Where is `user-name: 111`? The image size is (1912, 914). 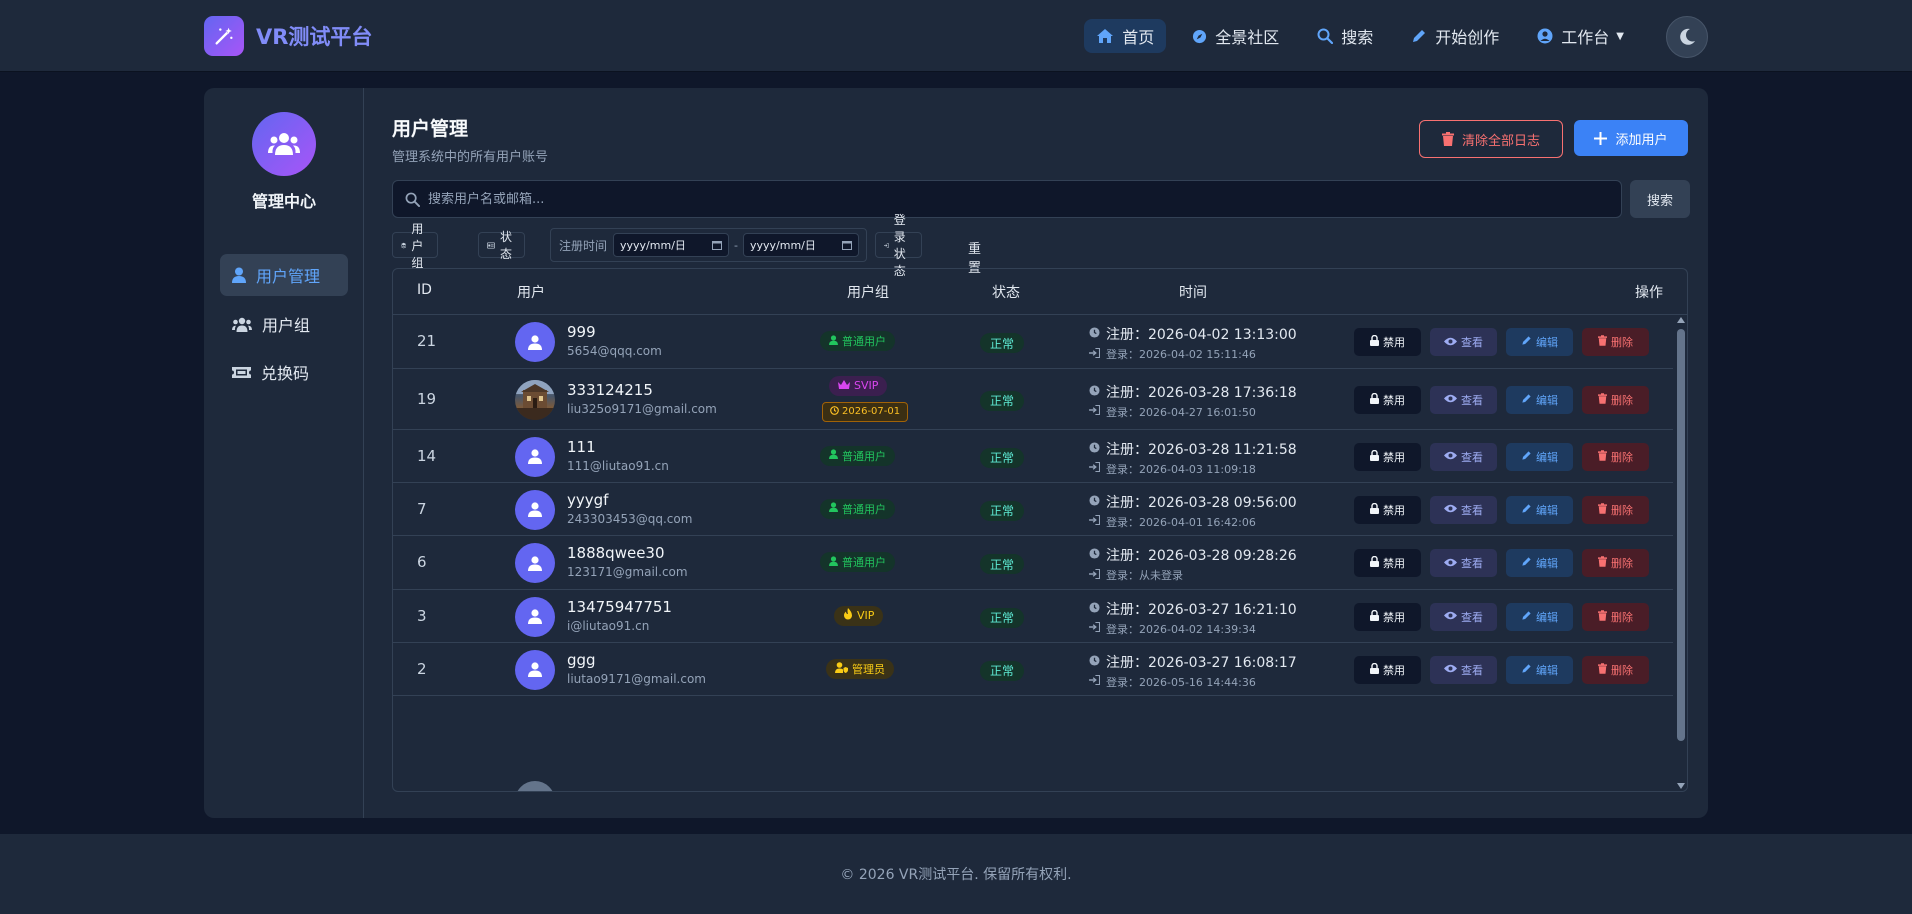 user-name: 111 is located at coordinates (581, 446).